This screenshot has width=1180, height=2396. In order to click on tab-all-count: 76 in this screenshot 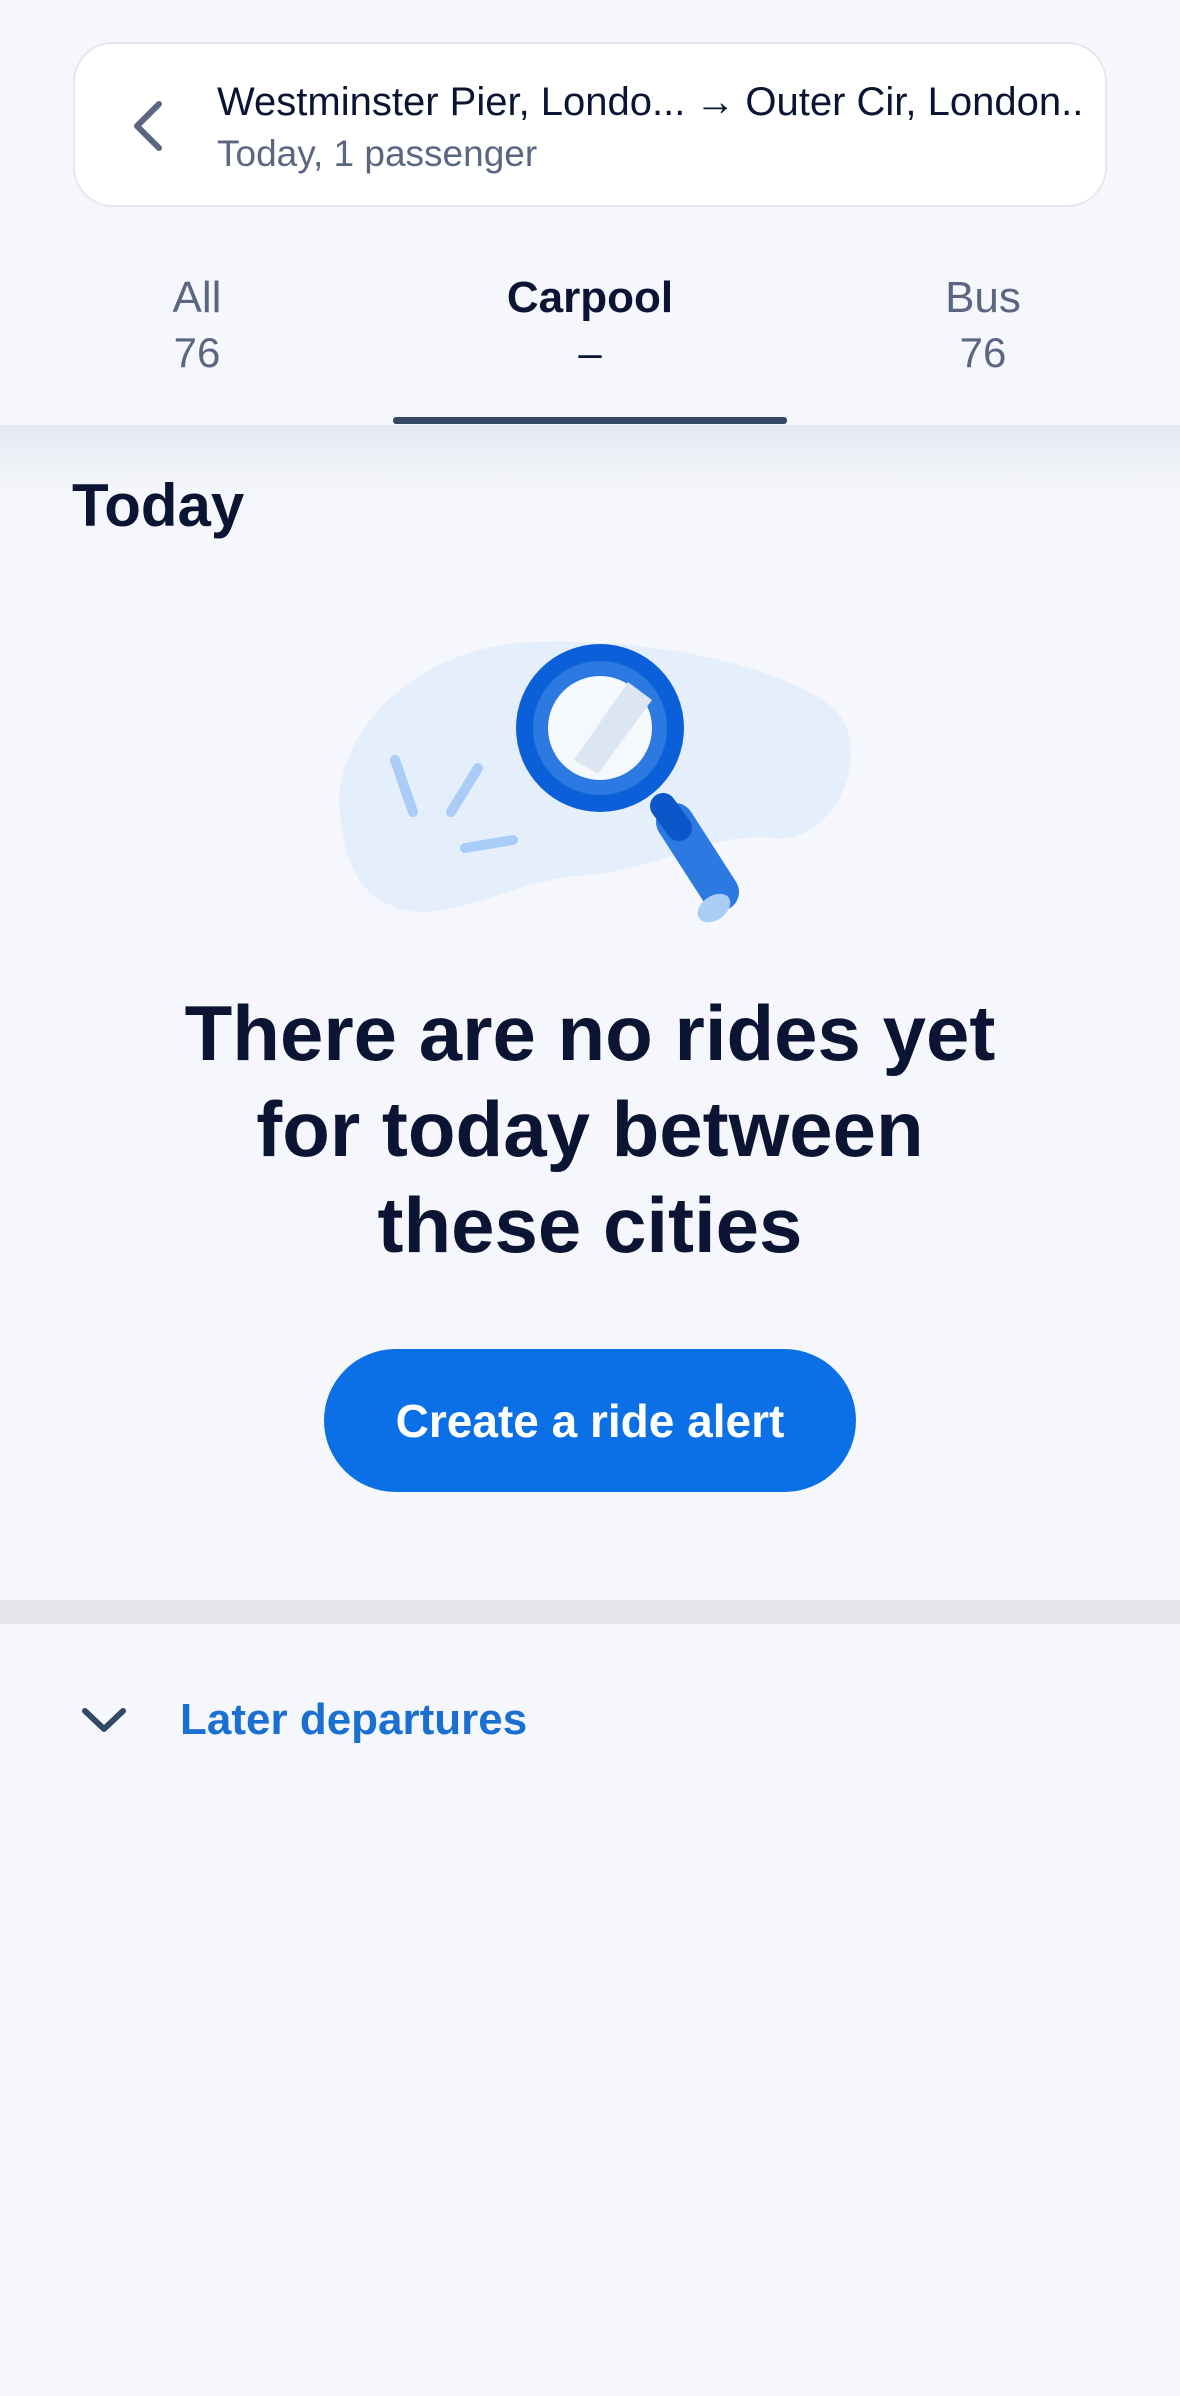, I will do `click(197, 352)`.